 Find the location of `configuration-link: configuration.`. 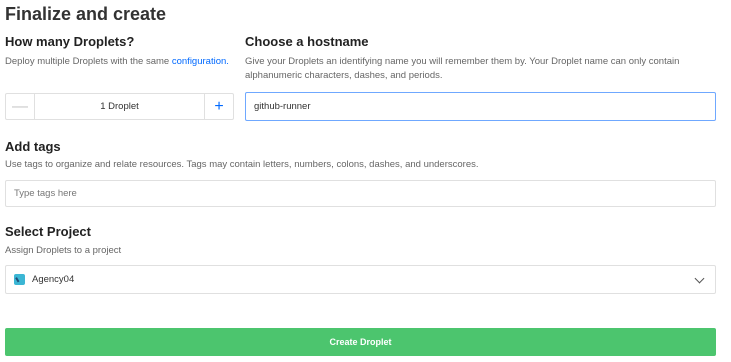

configuration-link: configuration. is located at coordinates (200, 61).